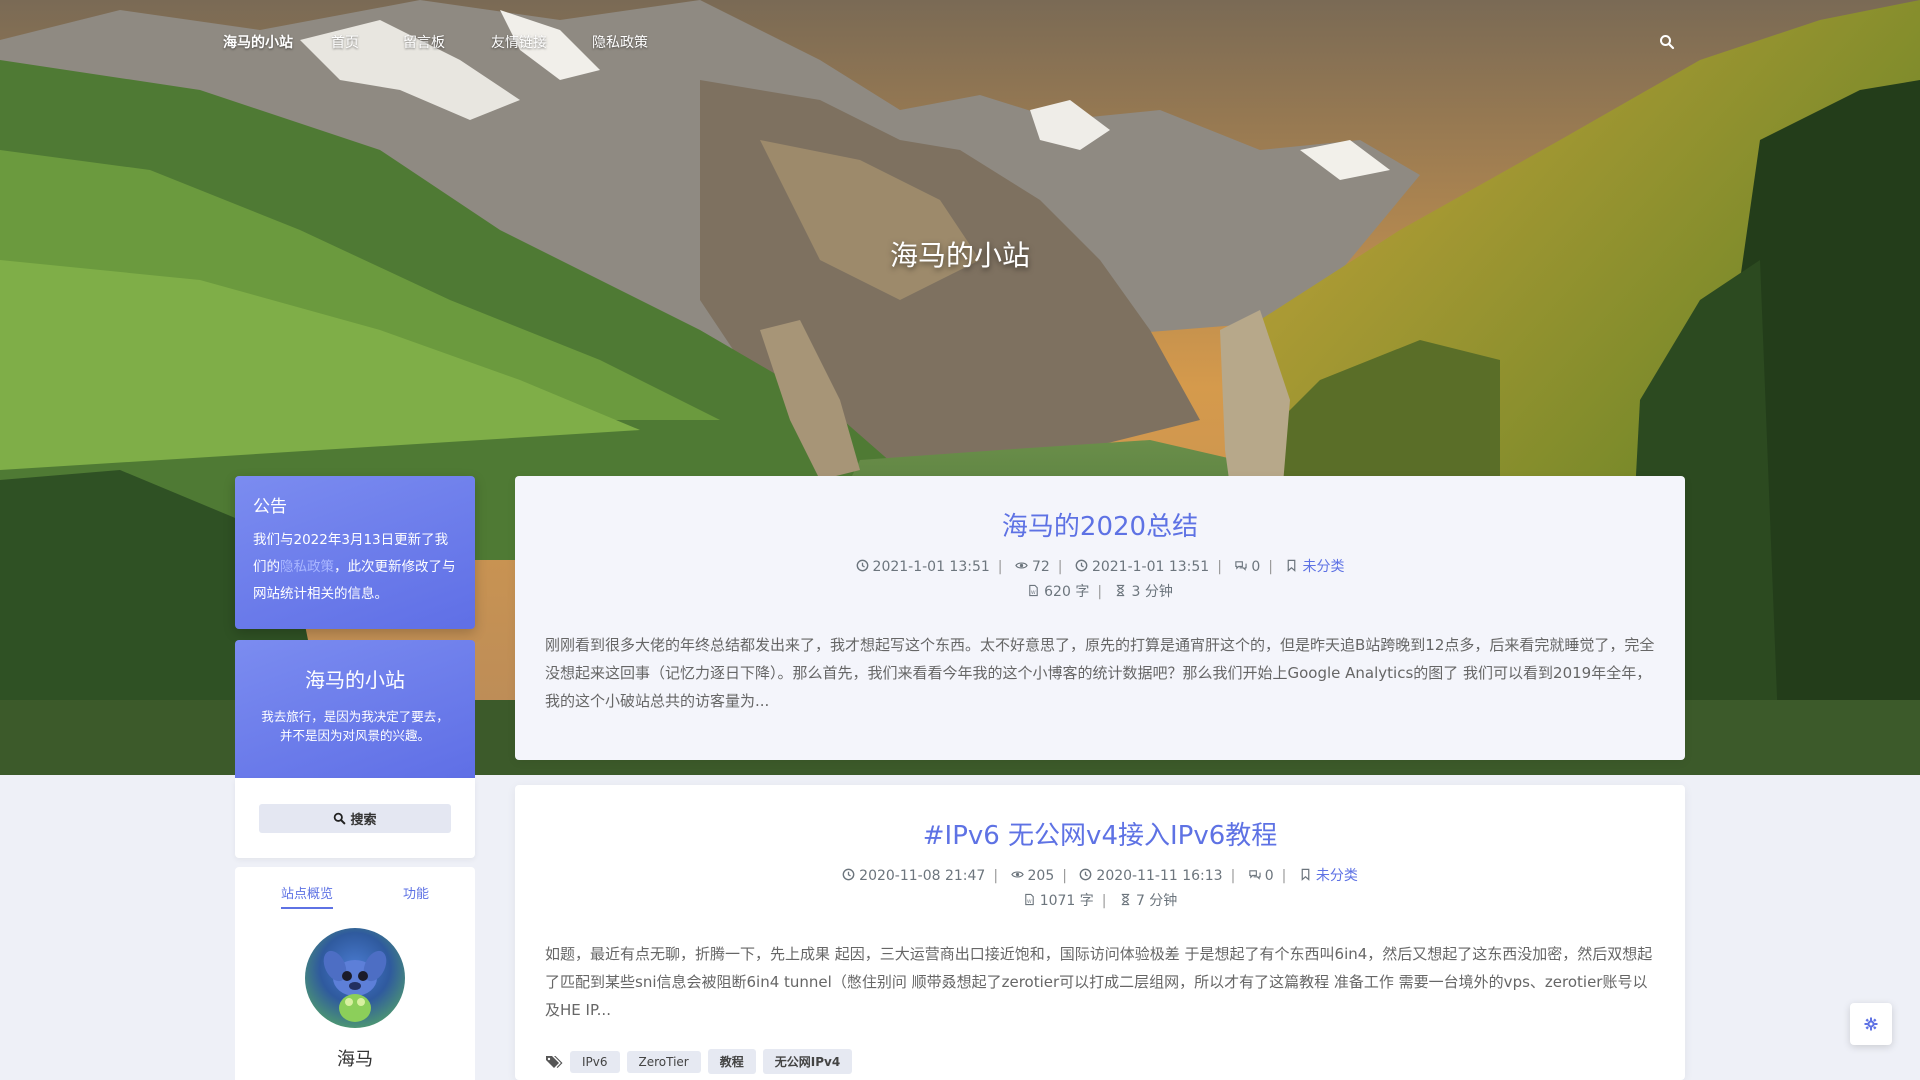 The image size is (1920, 1080). What do you see at coordinates (1040, 567) in the screenshot?
I see `post-views: 72` at bounding box center [1040, 567].